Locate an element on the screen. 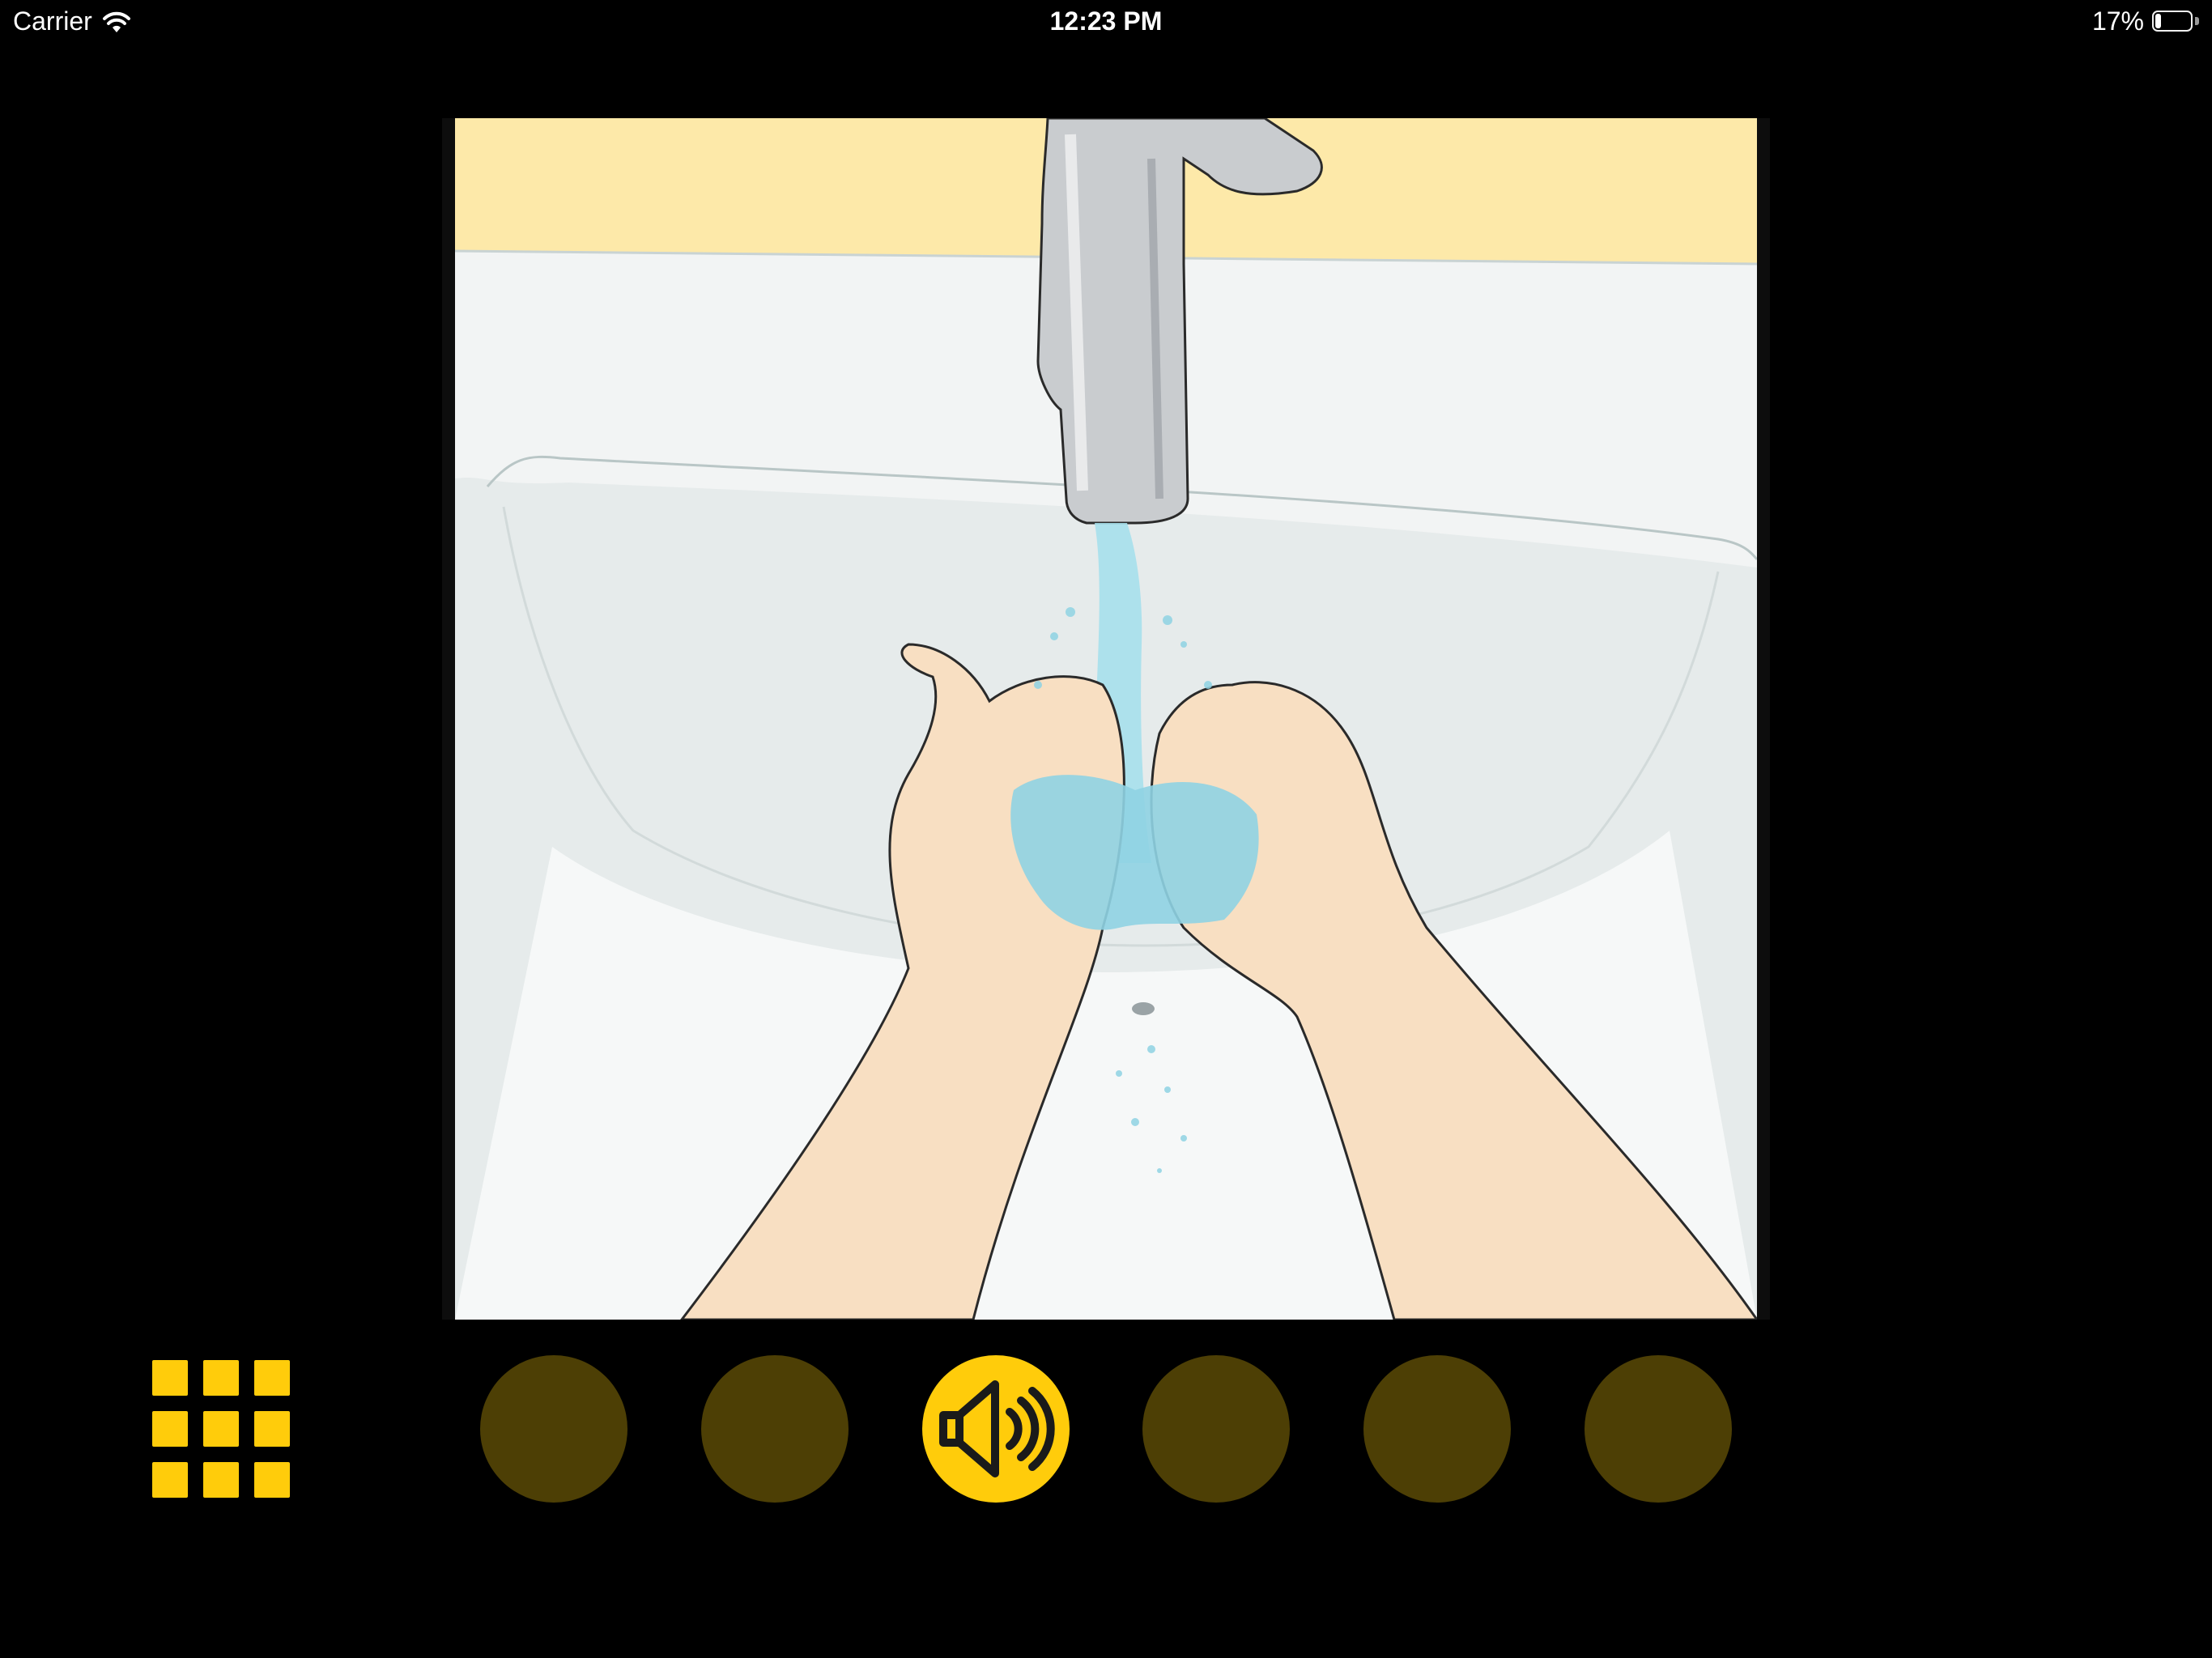  speaker-button is located at coordinates (996, 1429).